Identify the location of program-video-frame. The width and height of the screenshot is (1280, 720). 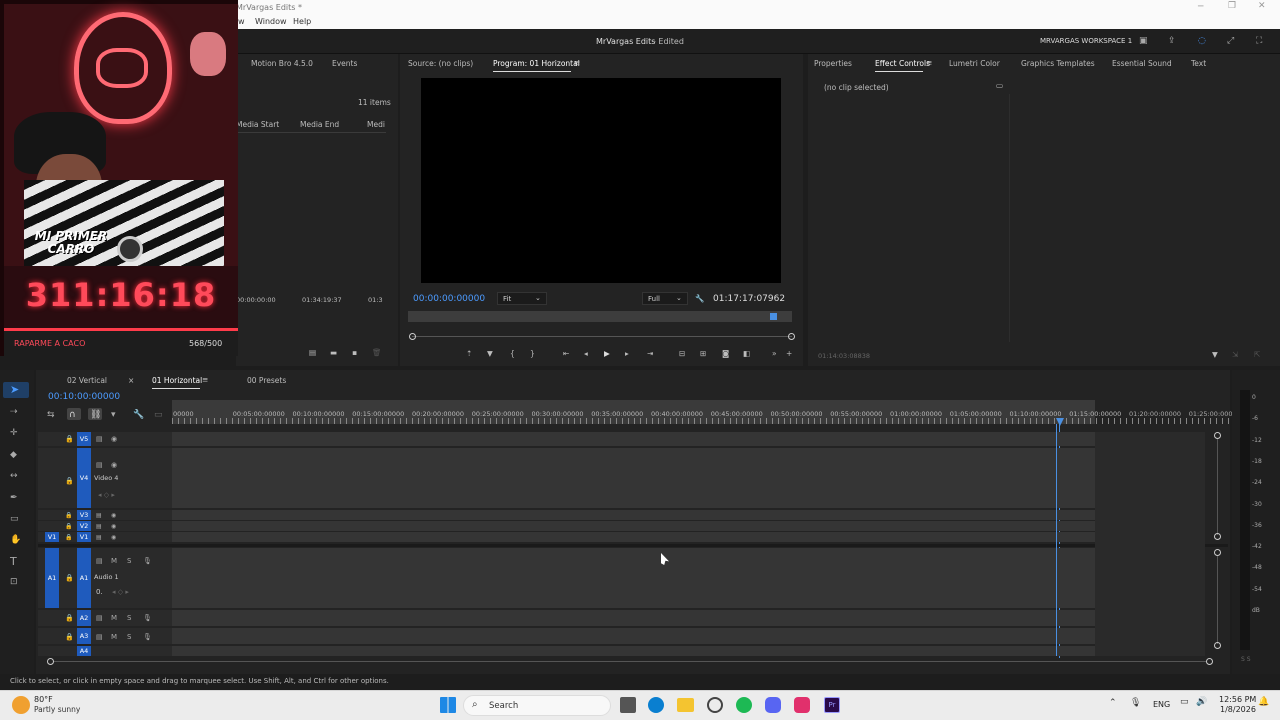
(601, 180).